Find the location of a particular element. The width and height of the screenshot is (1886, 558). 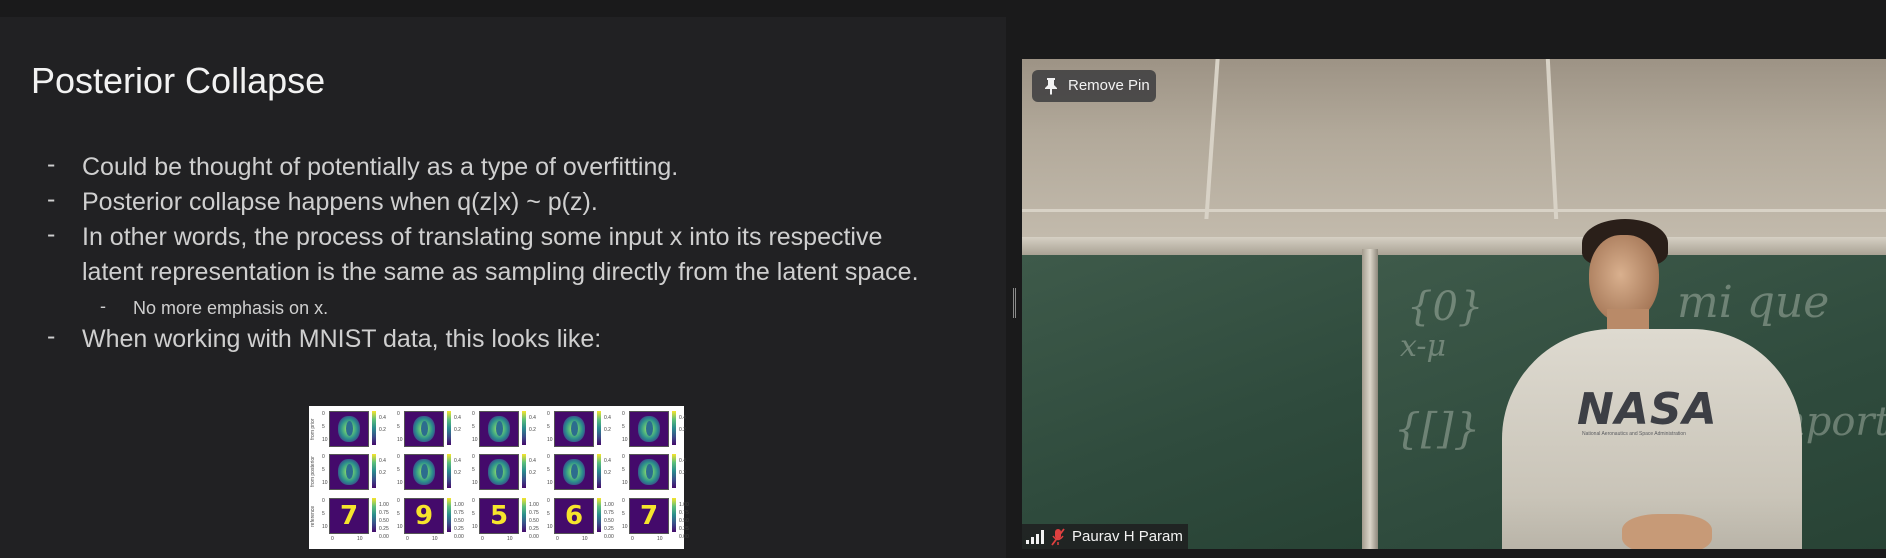

board-frame is located at coordinates (1454, 246).